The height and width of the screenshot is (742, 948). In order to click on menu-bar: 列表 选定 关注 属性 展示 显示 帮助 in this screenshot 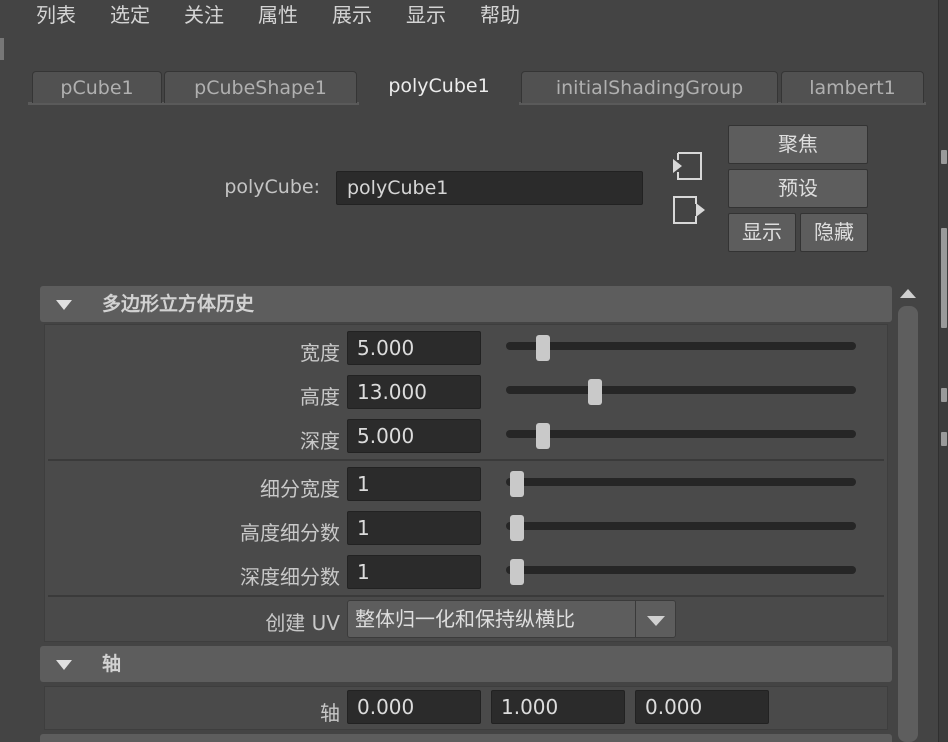, I will do `click(474, 17)`.